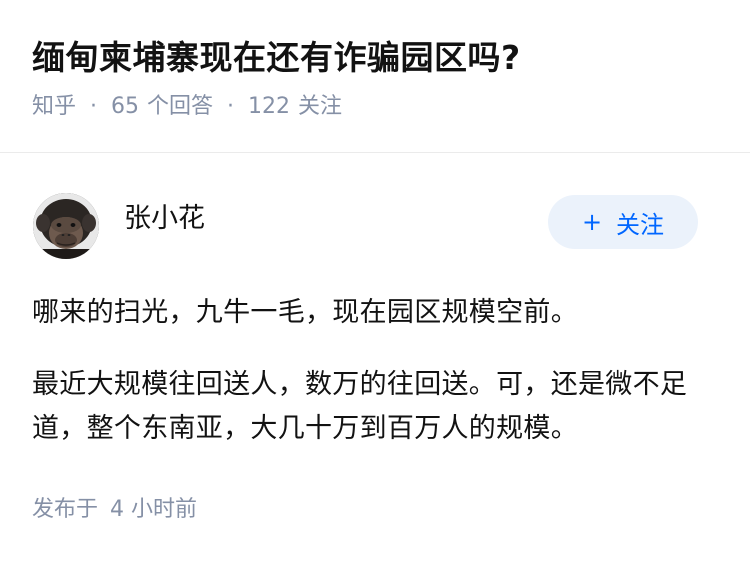  What do you see at coordinates (54, 107) in the screenshot?
I see `source-label: 知乎` at bounding box center [54, 107].